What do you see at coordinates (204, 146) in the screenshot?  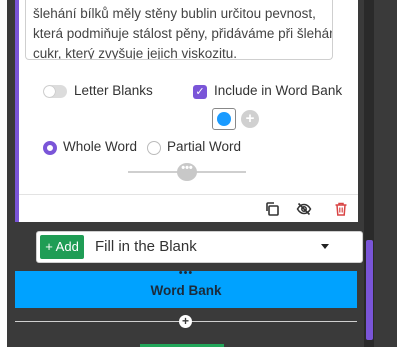 I see `partial-word-label: Partial Word` at bounding box center [204, 146].